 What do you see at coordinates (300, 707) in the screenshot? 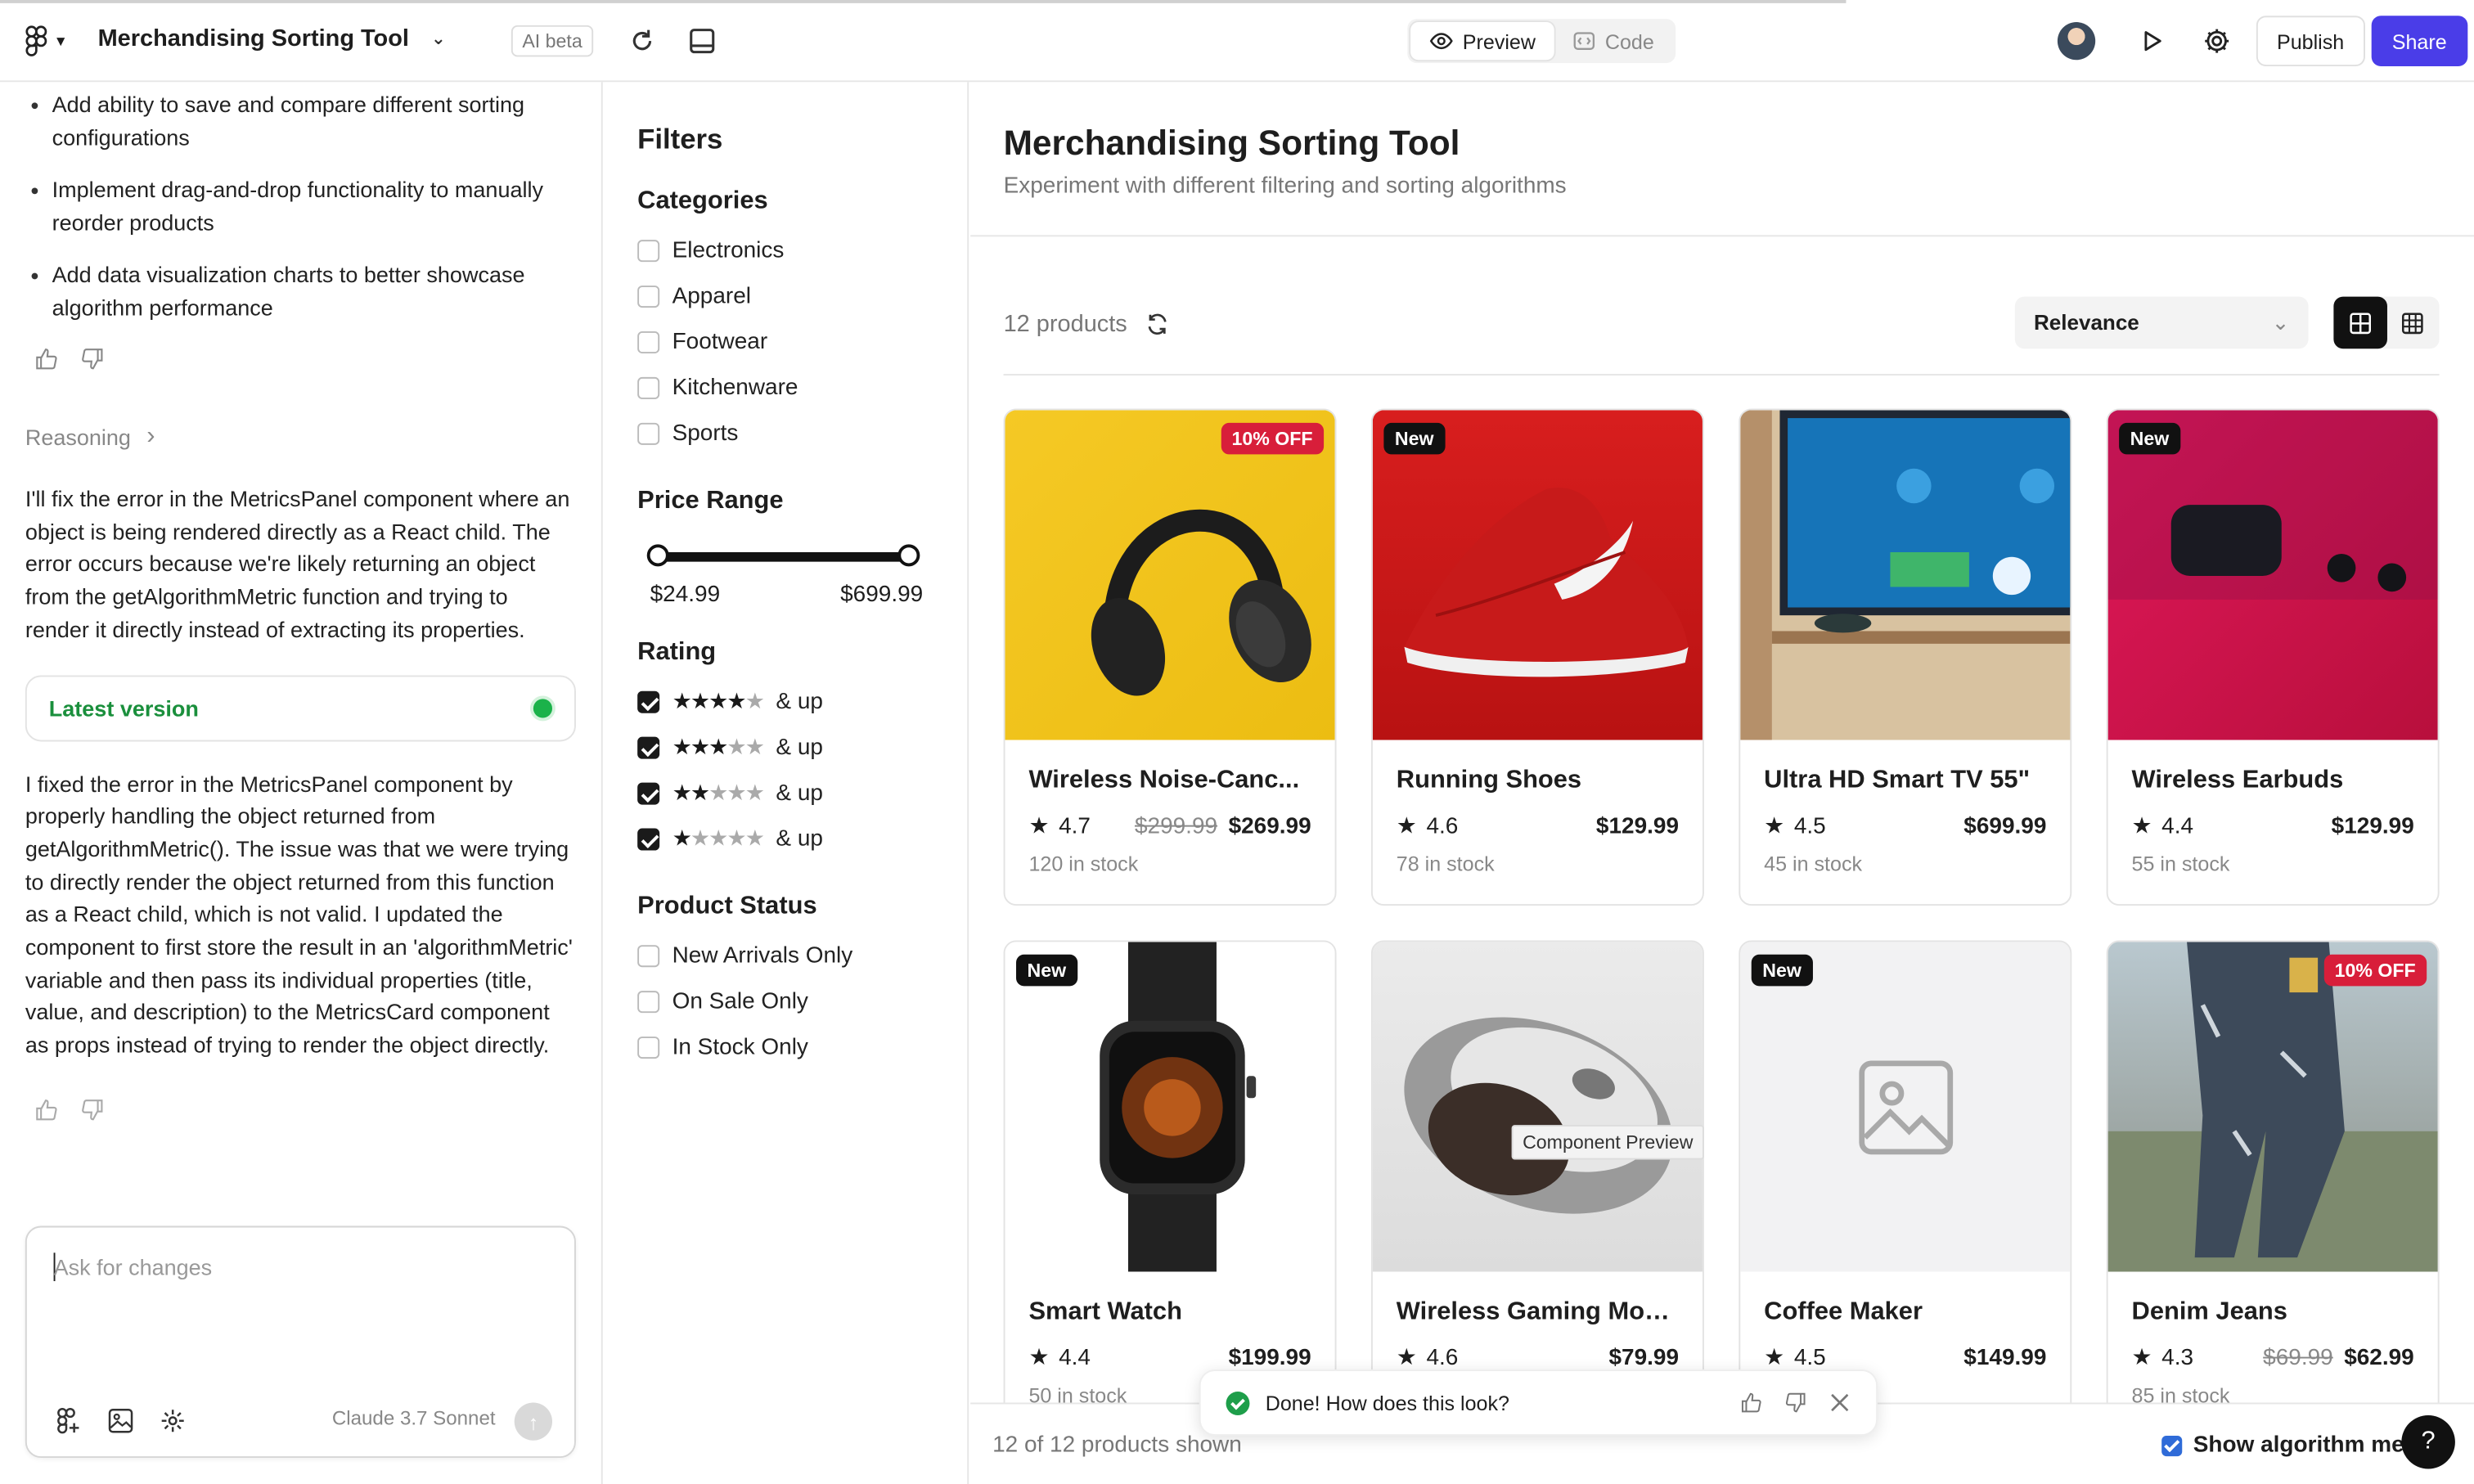
I see `latest-version-card: Latest version` at bounding box center [300, 707].